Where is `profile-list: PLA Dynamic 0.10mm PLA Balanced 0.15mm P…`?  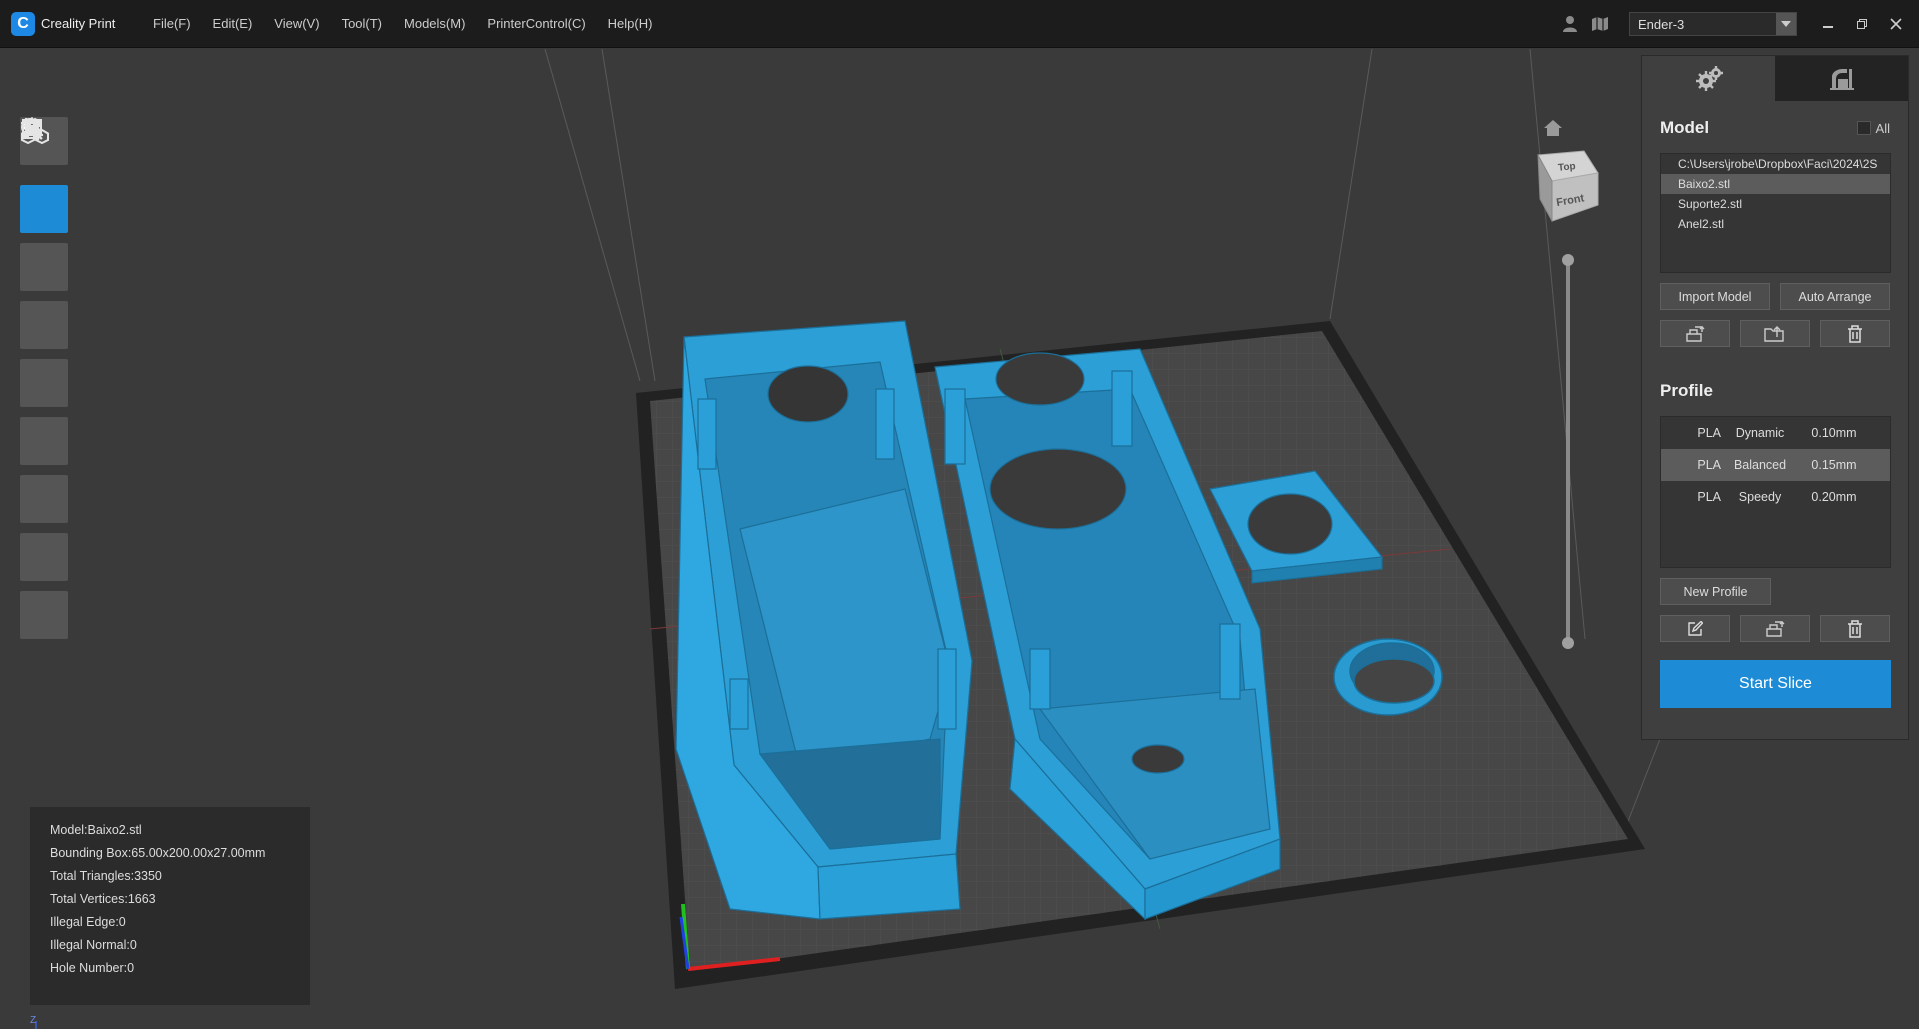 profile-list: PLA Dynamic 0.10mm PLA Balanced 0.15mm P… is located at coordinates (1775, 492).